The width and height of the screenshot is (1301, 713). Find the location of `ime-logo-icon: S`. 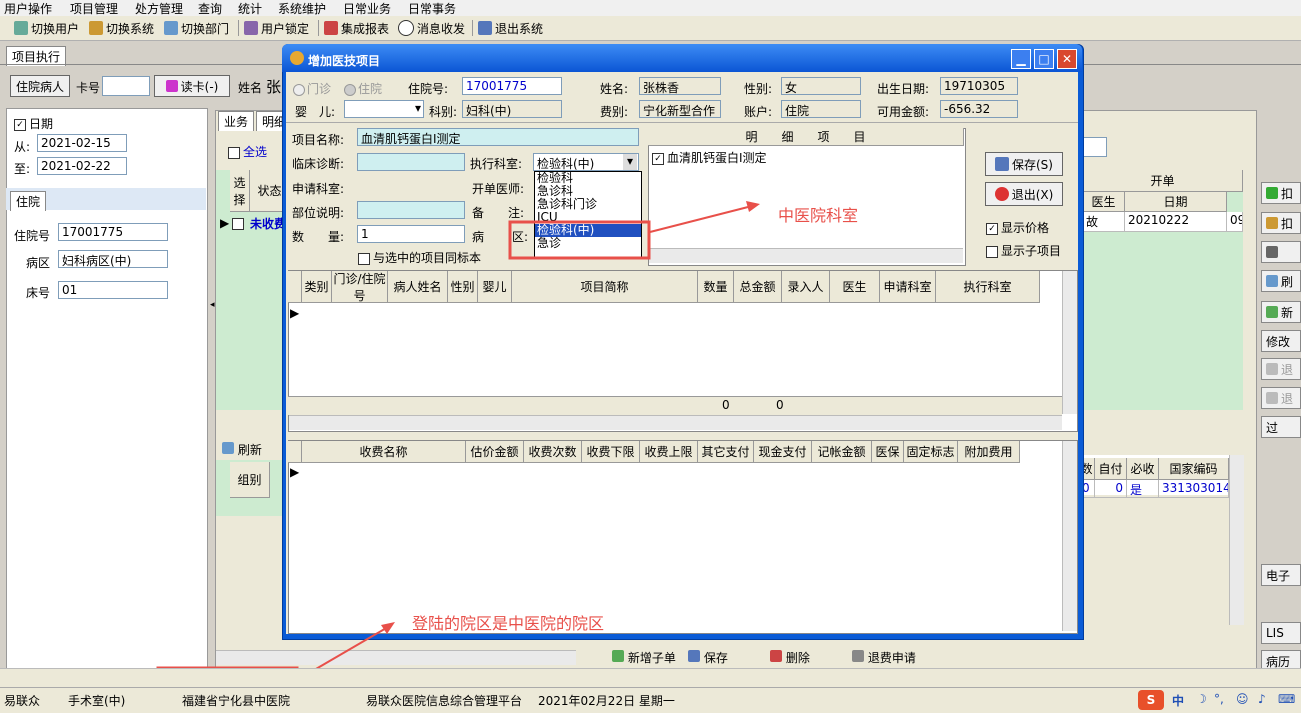

ime-logo-icon: S is located at coordinates (1151, 700).